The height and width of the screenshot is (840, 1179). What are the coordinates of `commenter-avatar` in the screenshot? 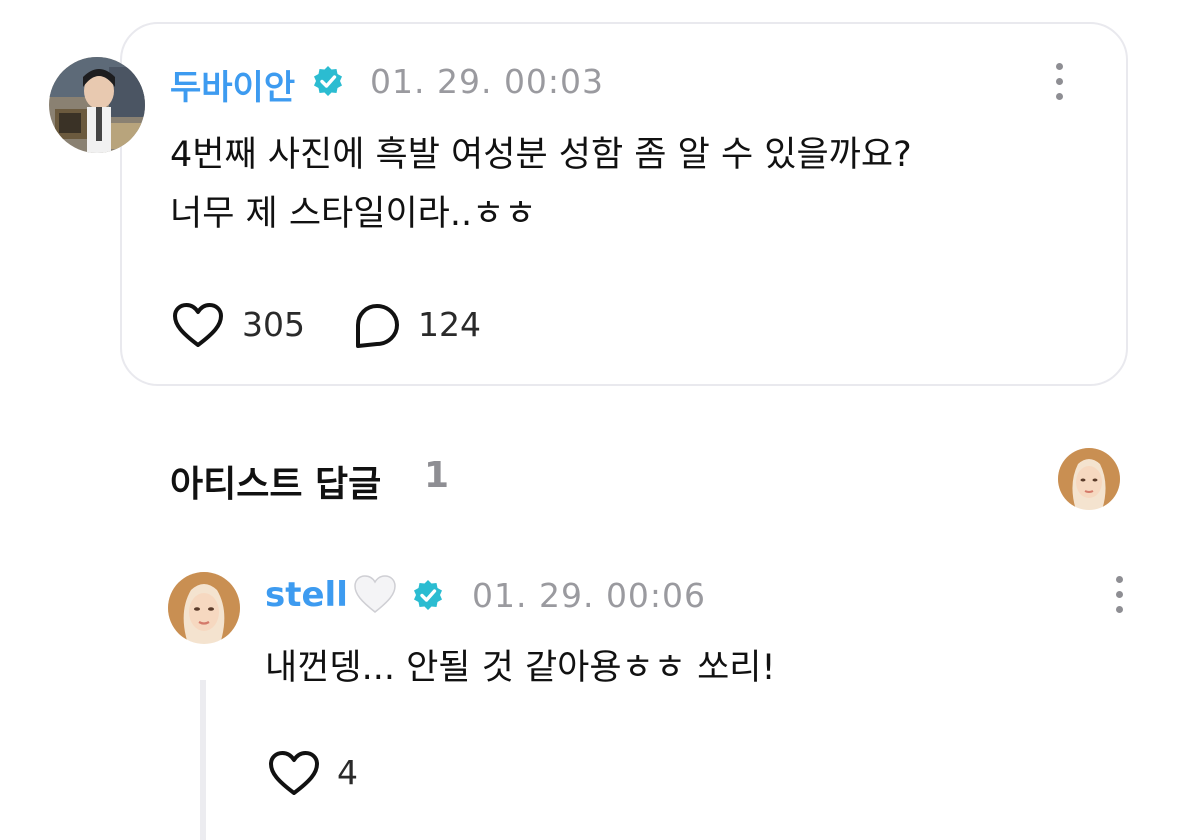 It's located at (97, 105).